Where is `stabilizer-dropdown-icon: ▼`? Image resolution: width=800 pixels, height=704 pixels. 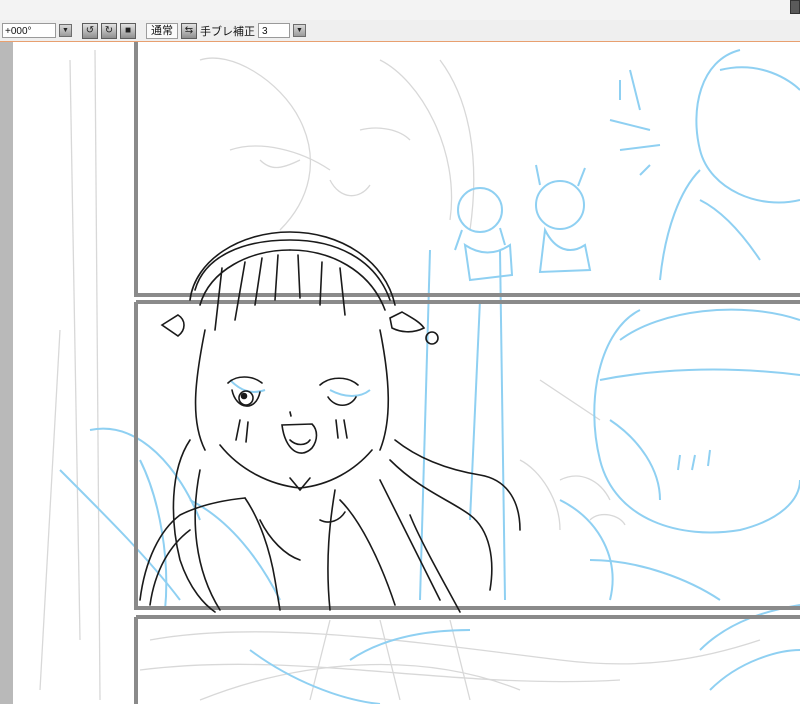 stabilizer-dropdown-icon: ▼ is located at coordinates (299, 30).